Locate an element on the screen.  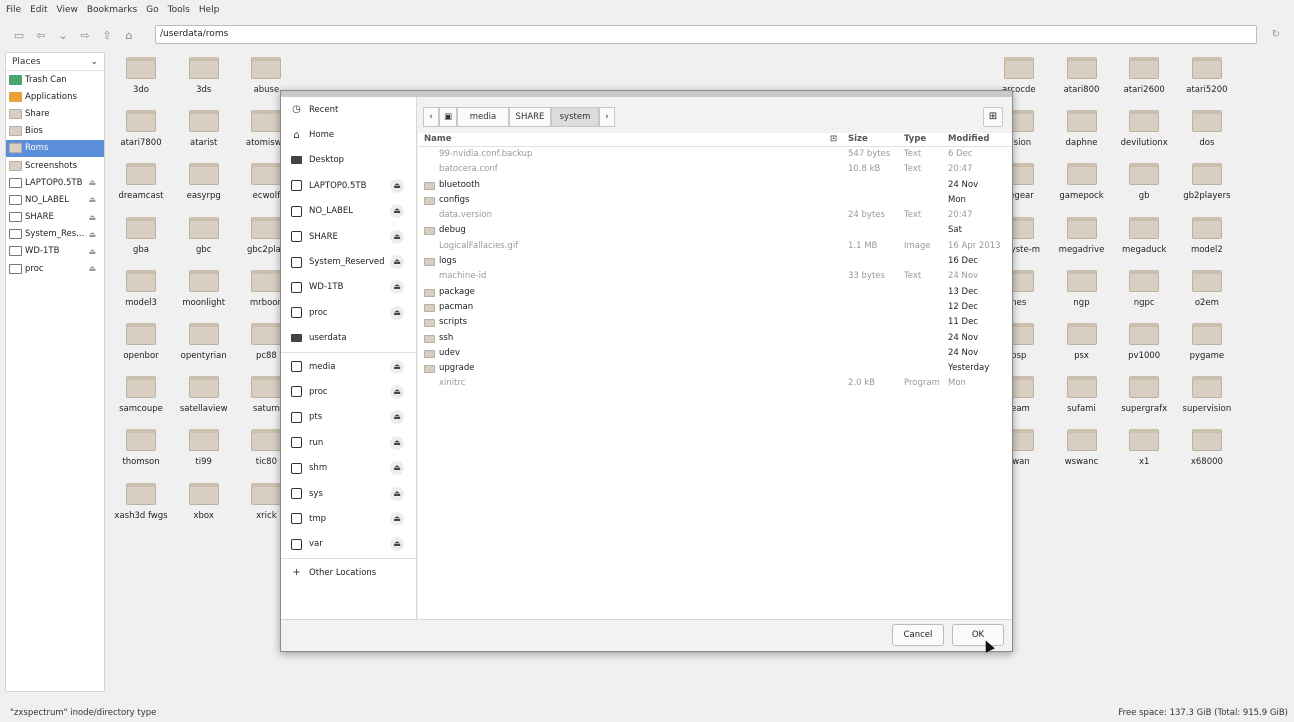
dialog-place-tmp: tmp ⏏ is located at coordinates (348, 518).